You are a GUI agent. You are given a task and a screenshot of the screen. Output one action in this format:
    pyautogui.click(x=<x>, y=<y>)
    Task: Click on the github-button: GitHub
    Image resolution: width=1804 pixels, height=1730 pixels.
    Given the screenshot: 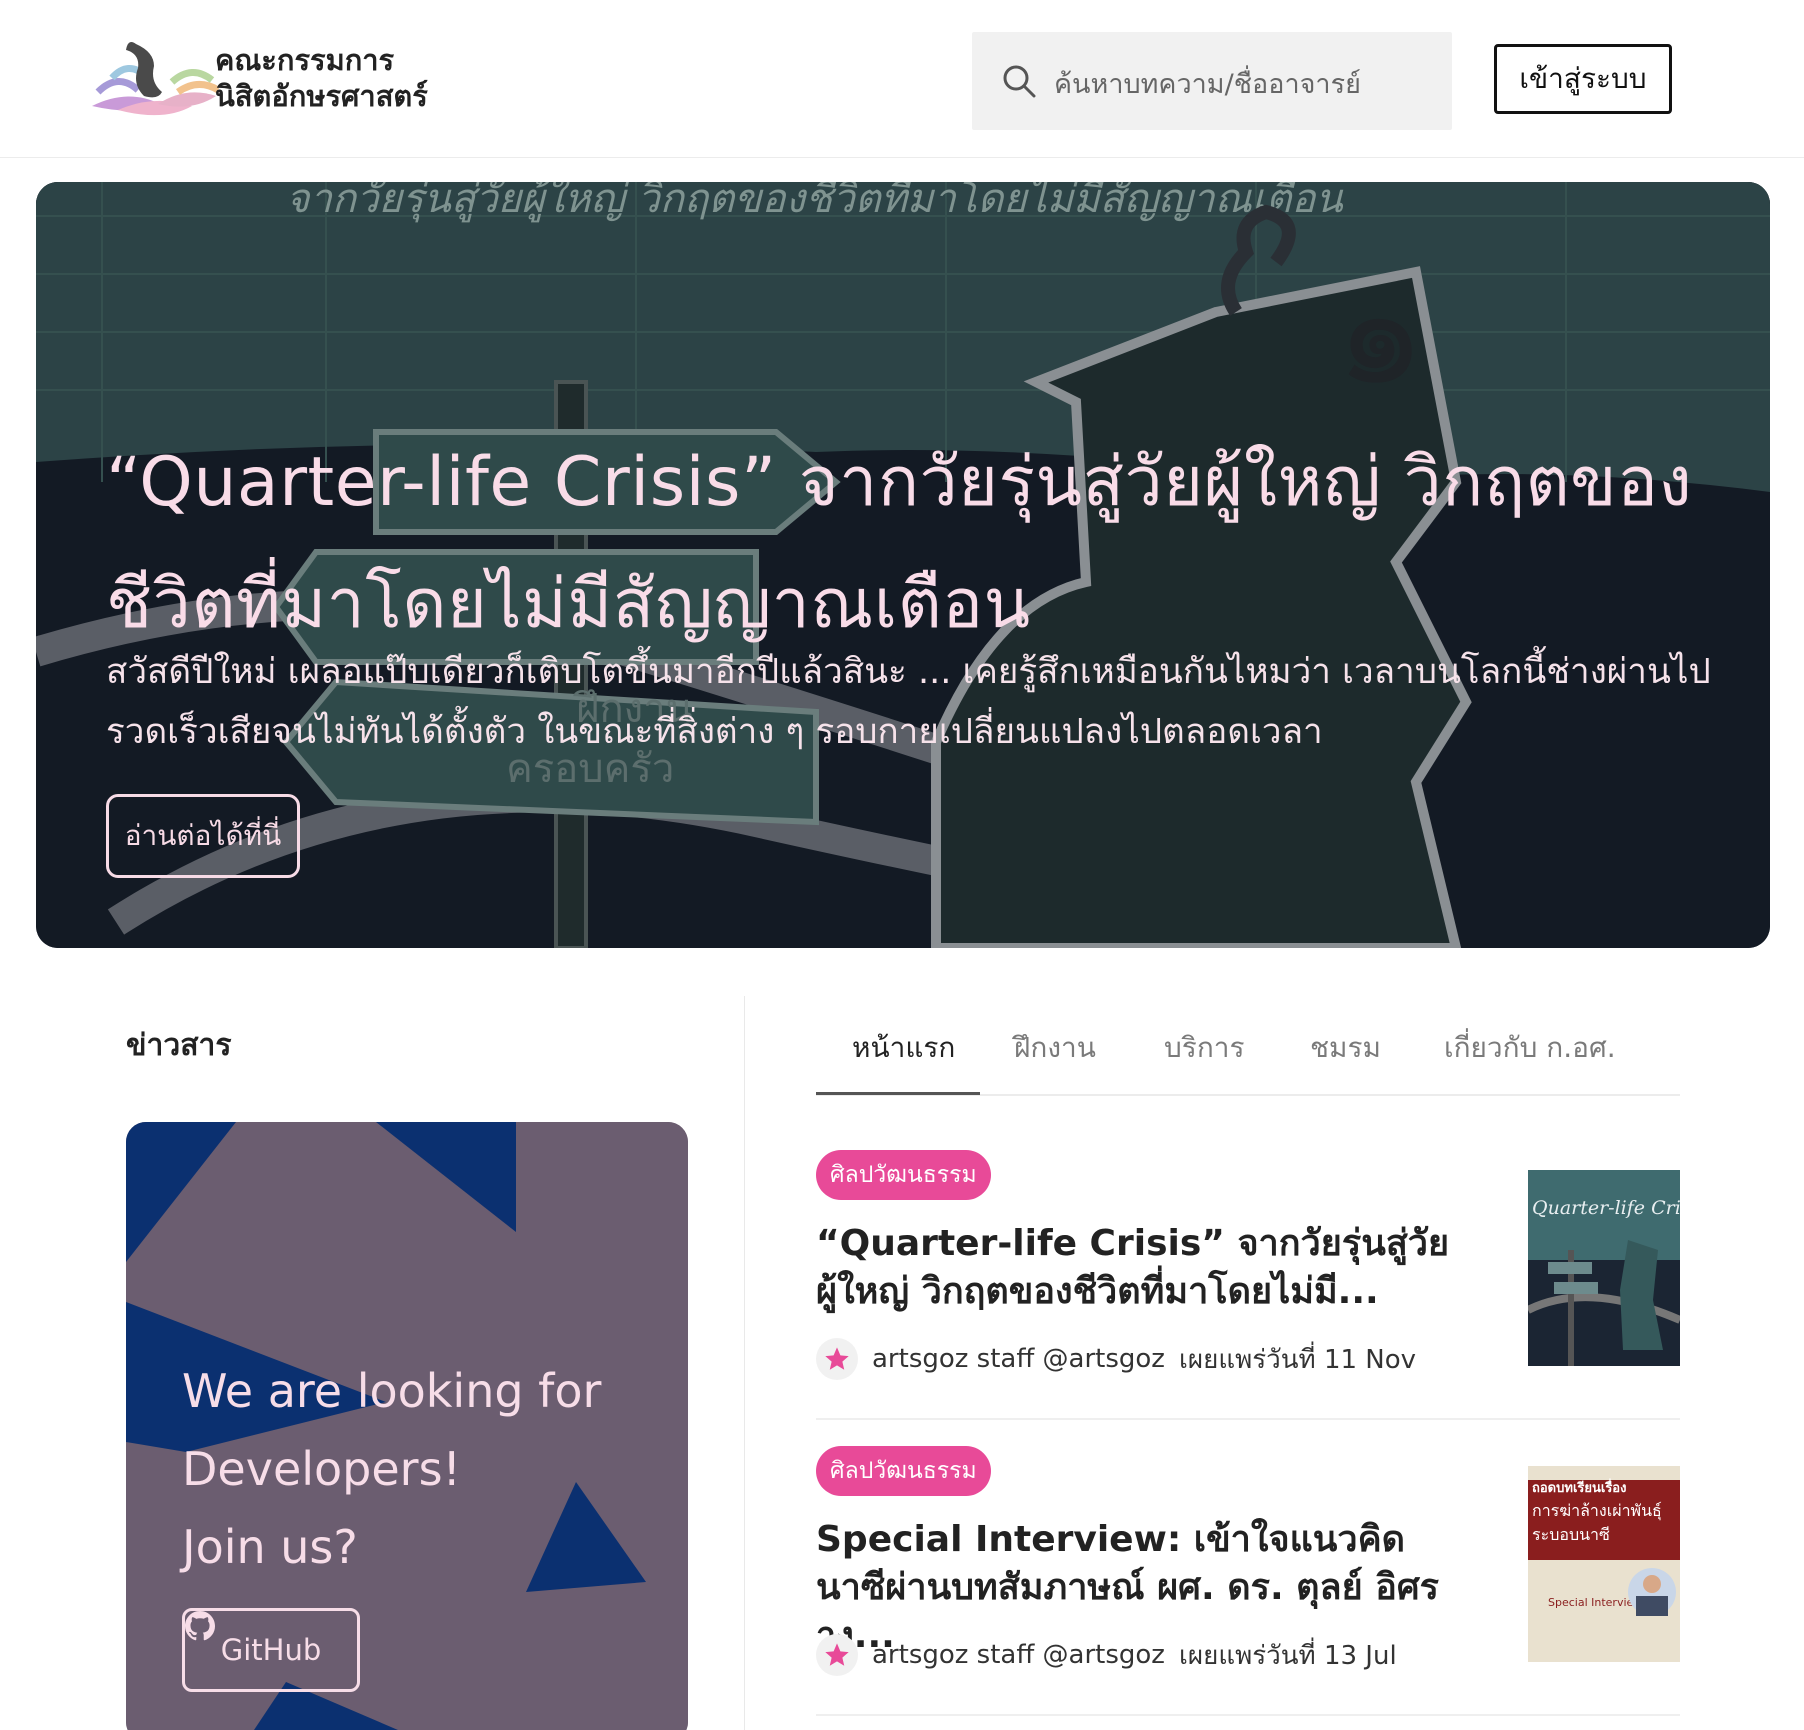 What is the action you would take?
    pyautogui.click(x=271, y=1650)
    